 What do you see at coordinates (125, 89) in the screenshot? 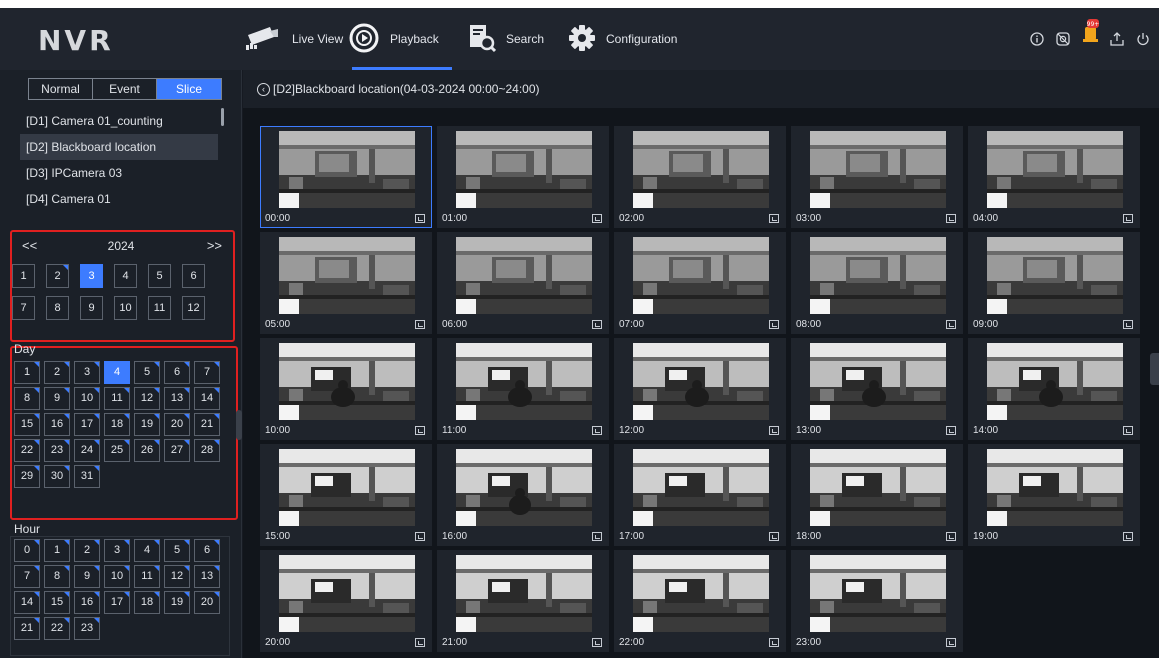
I see `mode-tab-event: Event` at bounding box center [125, 89].